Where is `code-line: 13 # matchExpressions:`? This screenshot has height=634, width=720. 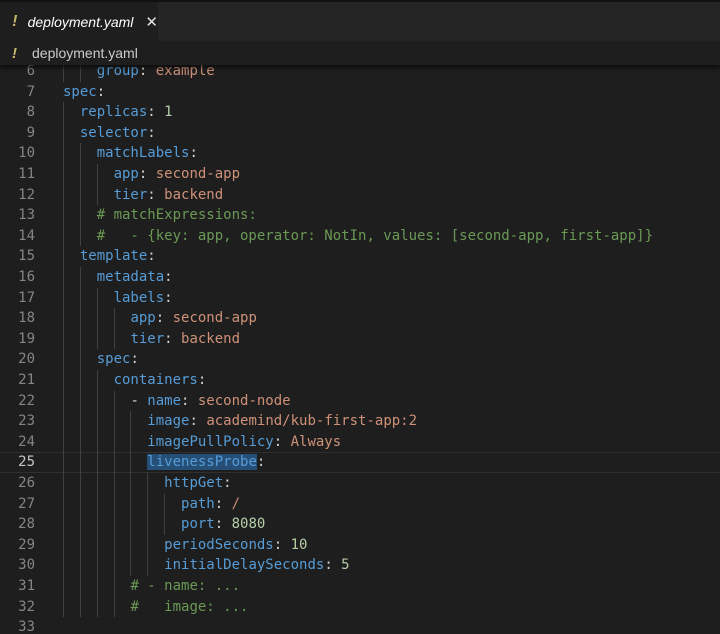 code-line: 13 # matchExpressions: is located at coordinates (360, 215).